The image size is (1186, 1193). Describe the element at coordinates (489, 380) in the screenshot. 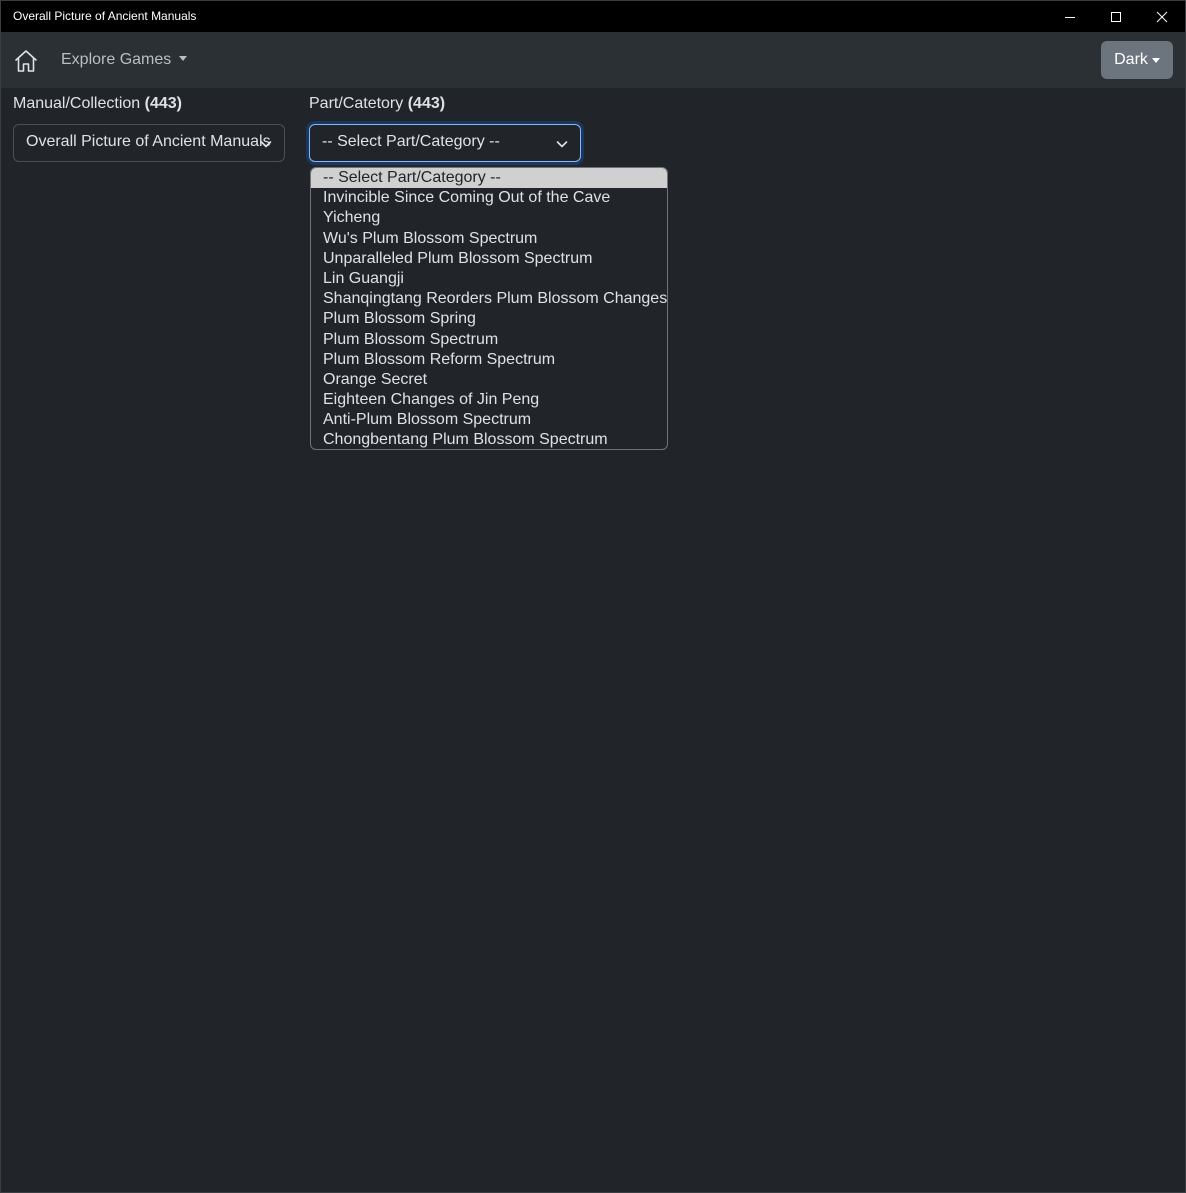

I see `dropdown-option: Orange Secret` at that location.